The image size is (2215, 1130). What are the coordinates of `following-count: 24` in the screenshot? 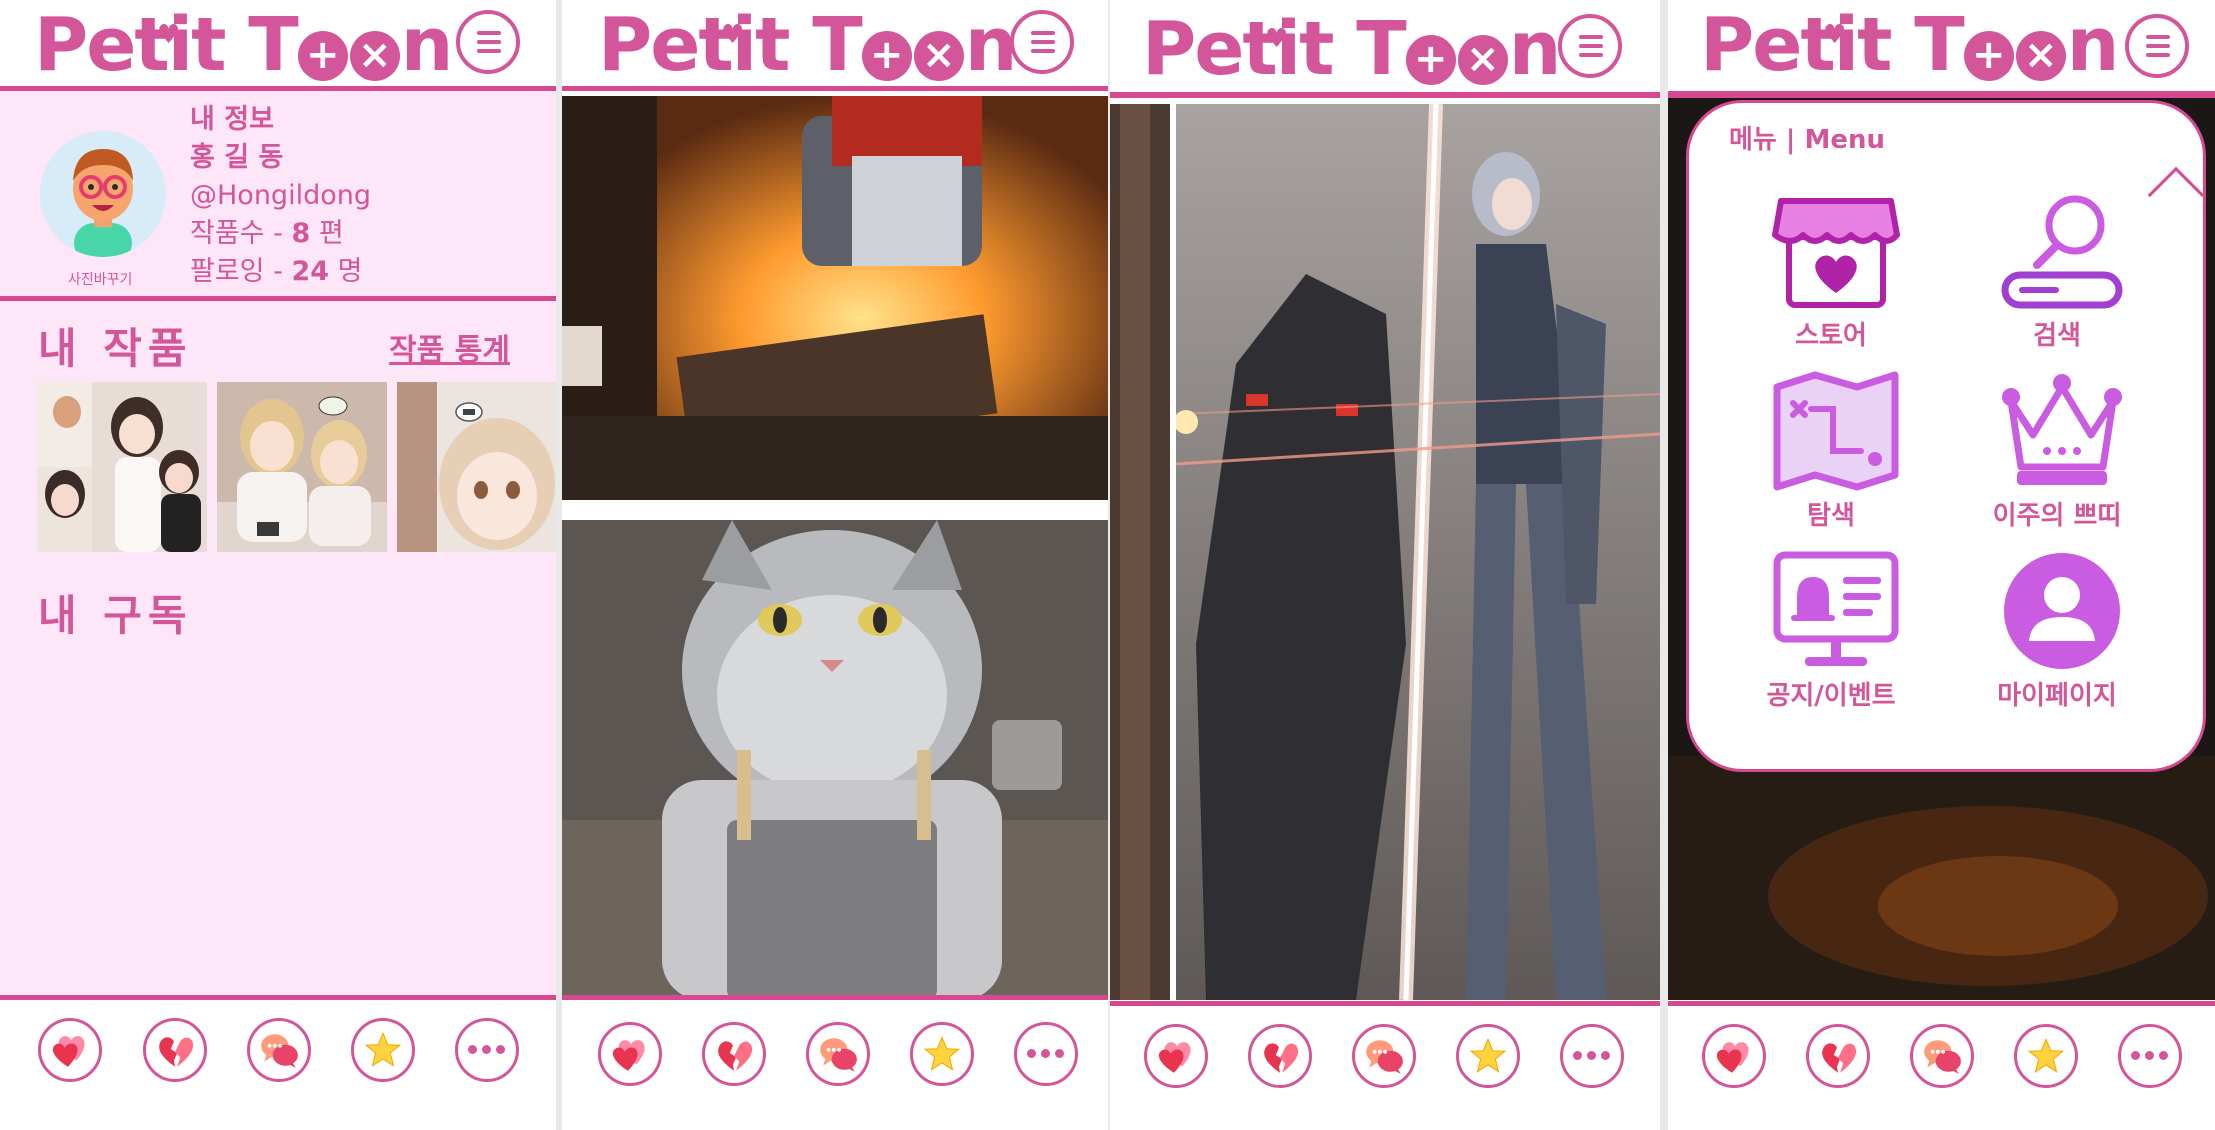 It's located at (310, 271).